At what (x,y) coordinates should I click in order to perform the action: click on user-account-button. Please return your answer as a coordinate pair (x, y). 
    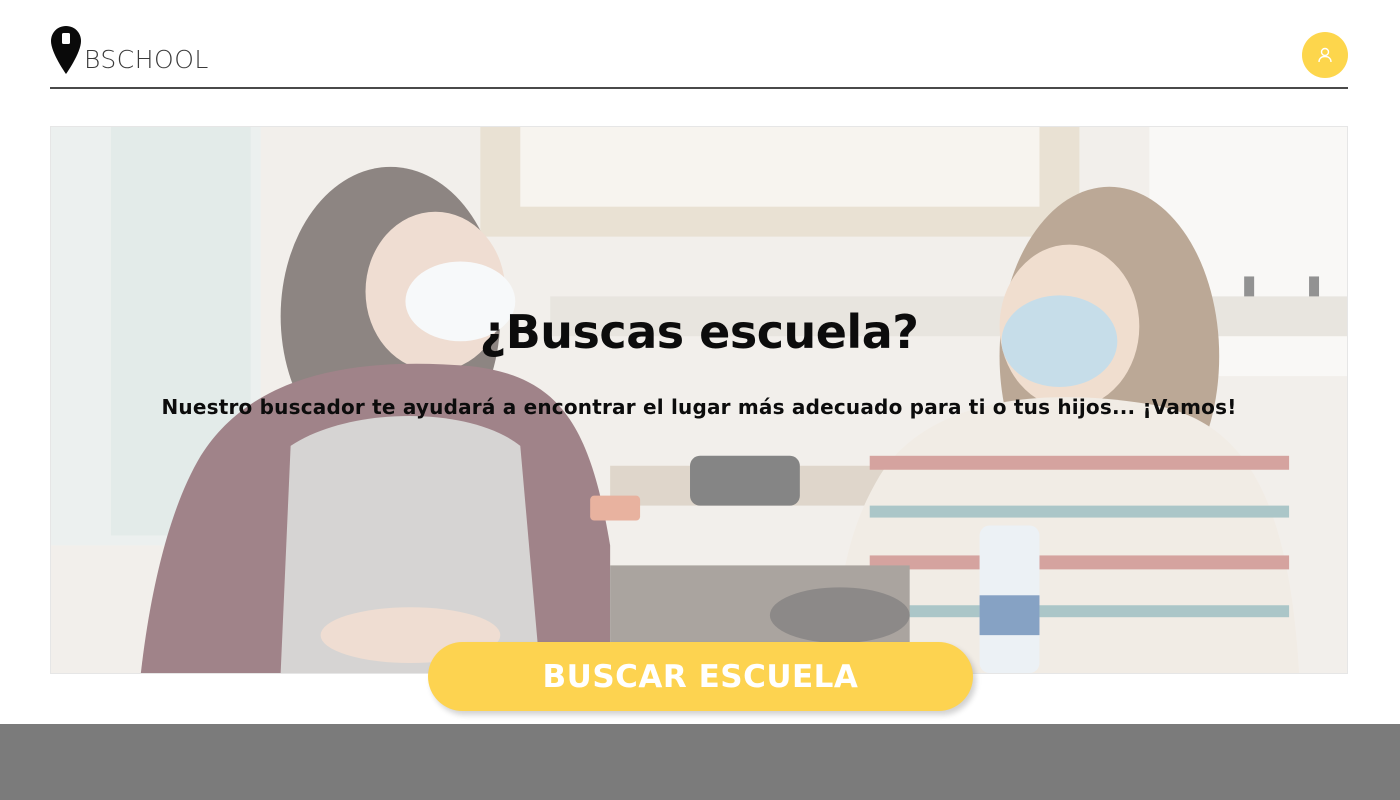
    Looking at the image, I should click on (1325, 55).